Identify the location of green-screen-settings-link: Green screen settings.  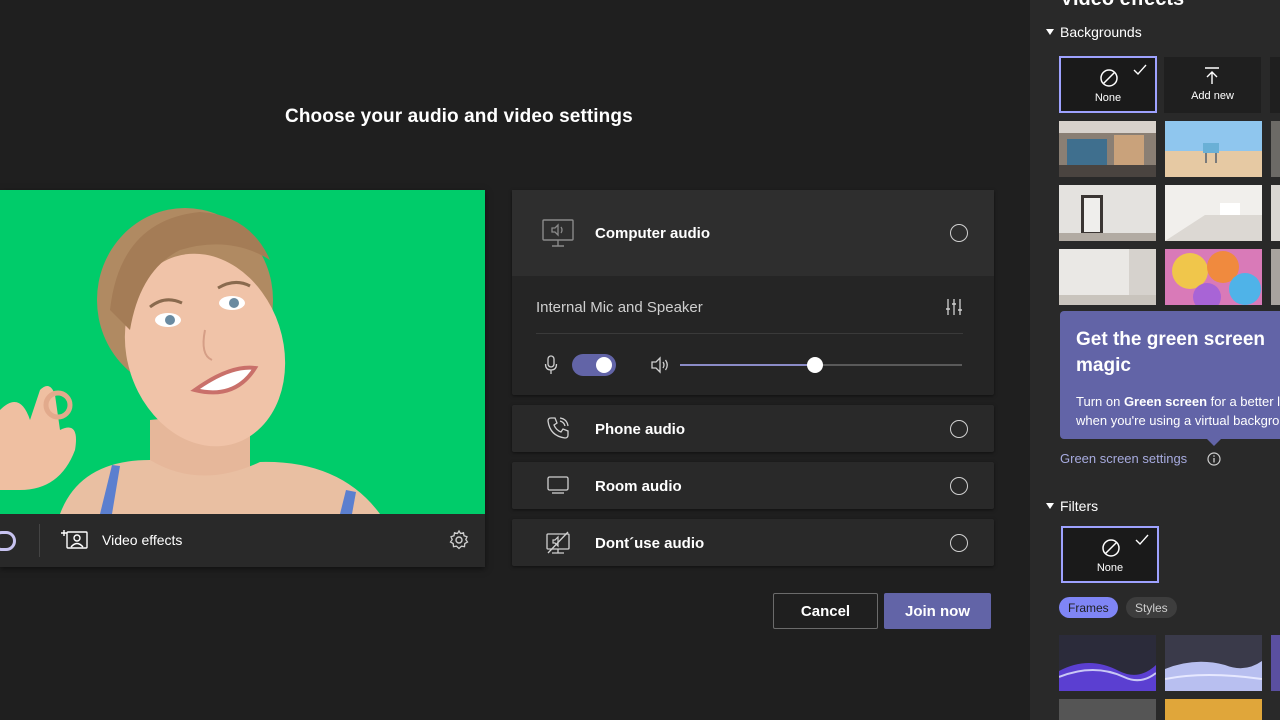
(1123, 458).